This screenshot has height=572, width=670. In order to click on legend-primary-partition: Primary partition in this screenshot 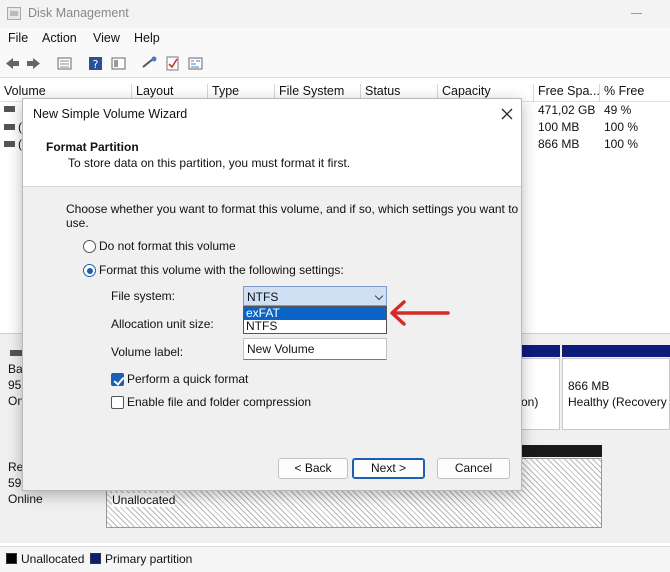, I will do `click(149, 559)`.